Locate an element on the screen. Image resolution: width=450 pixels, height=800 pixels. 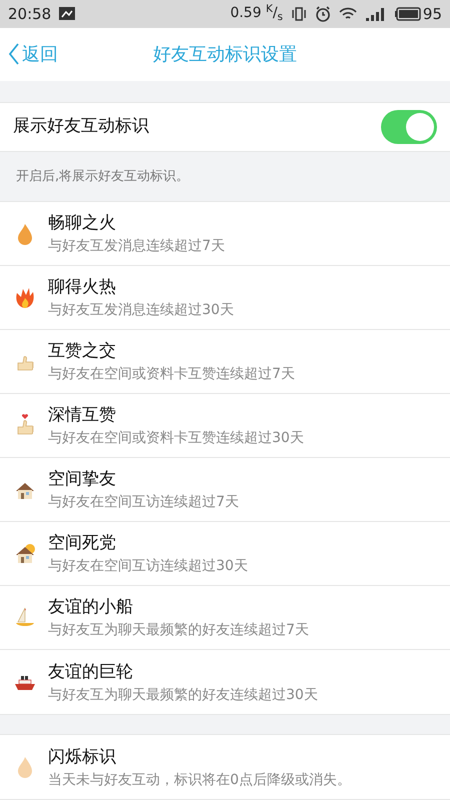
badge-title: 友谊的小船 is located at coordinates (91, 607).